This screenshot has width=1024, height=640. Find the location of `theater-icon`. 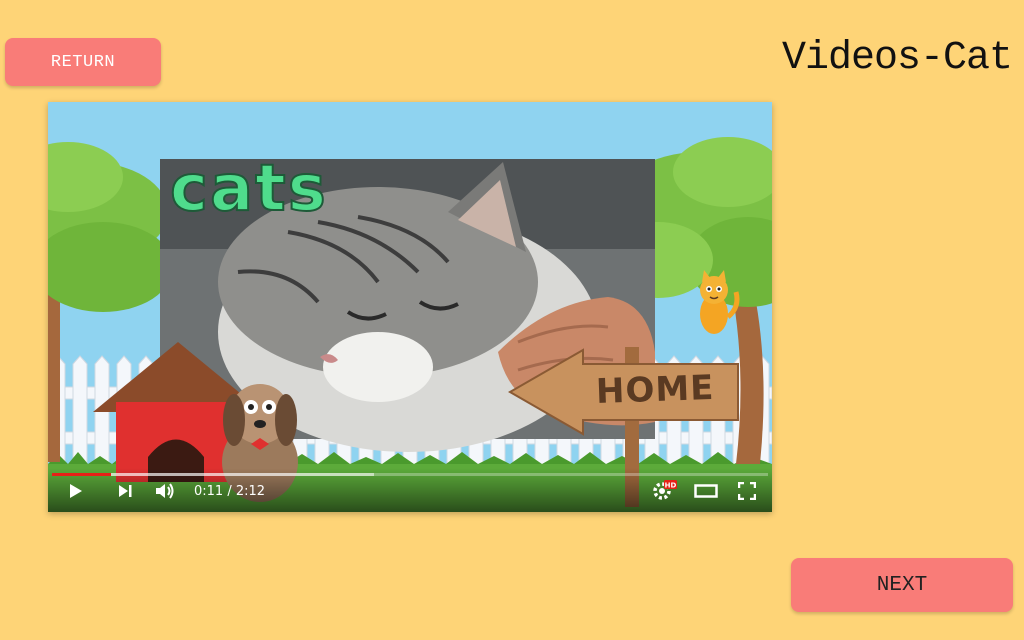

theater-icon is located at coordinates (706, 491).